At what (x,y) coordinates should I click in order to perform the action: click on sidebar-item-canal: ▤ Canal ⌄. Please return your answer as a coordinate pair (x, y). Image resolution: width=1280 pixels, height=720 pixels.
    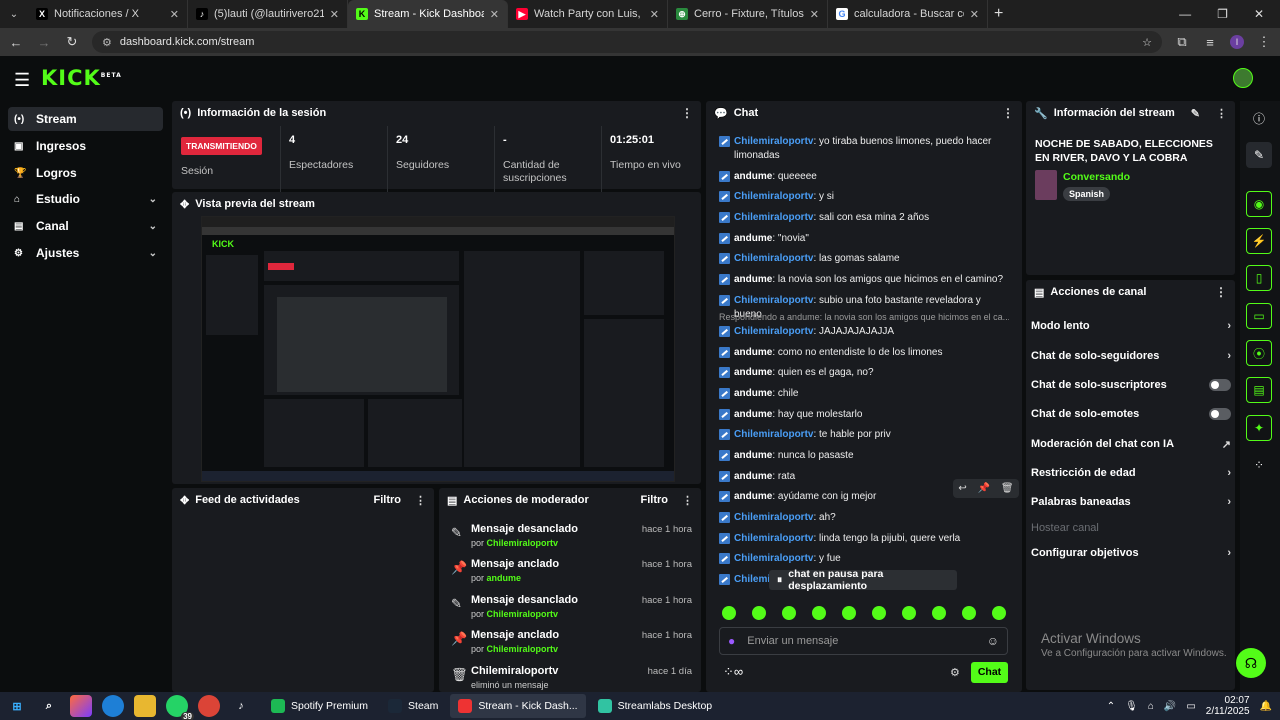
    Looking at the image, I should click on (85, 226).